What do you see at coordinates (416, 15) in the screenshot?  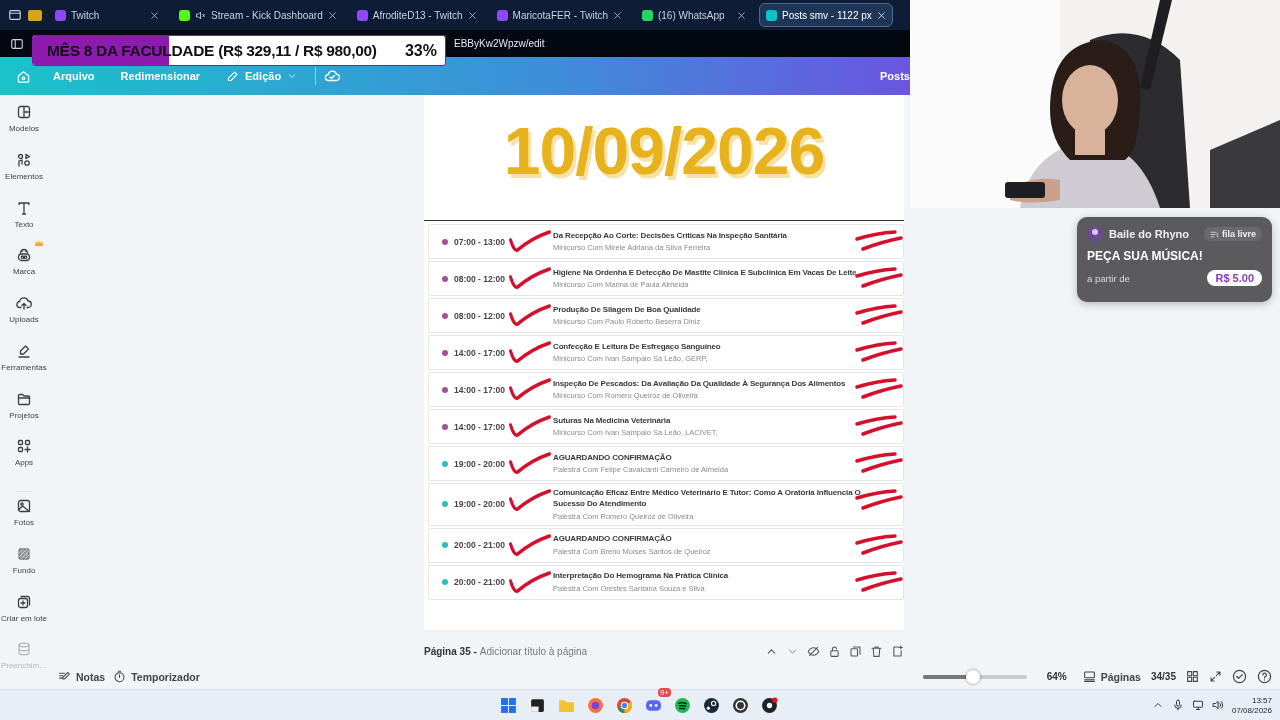 I see `browser-tab: AfroditeD13 - Twitch` at bounding box center [416, 15].